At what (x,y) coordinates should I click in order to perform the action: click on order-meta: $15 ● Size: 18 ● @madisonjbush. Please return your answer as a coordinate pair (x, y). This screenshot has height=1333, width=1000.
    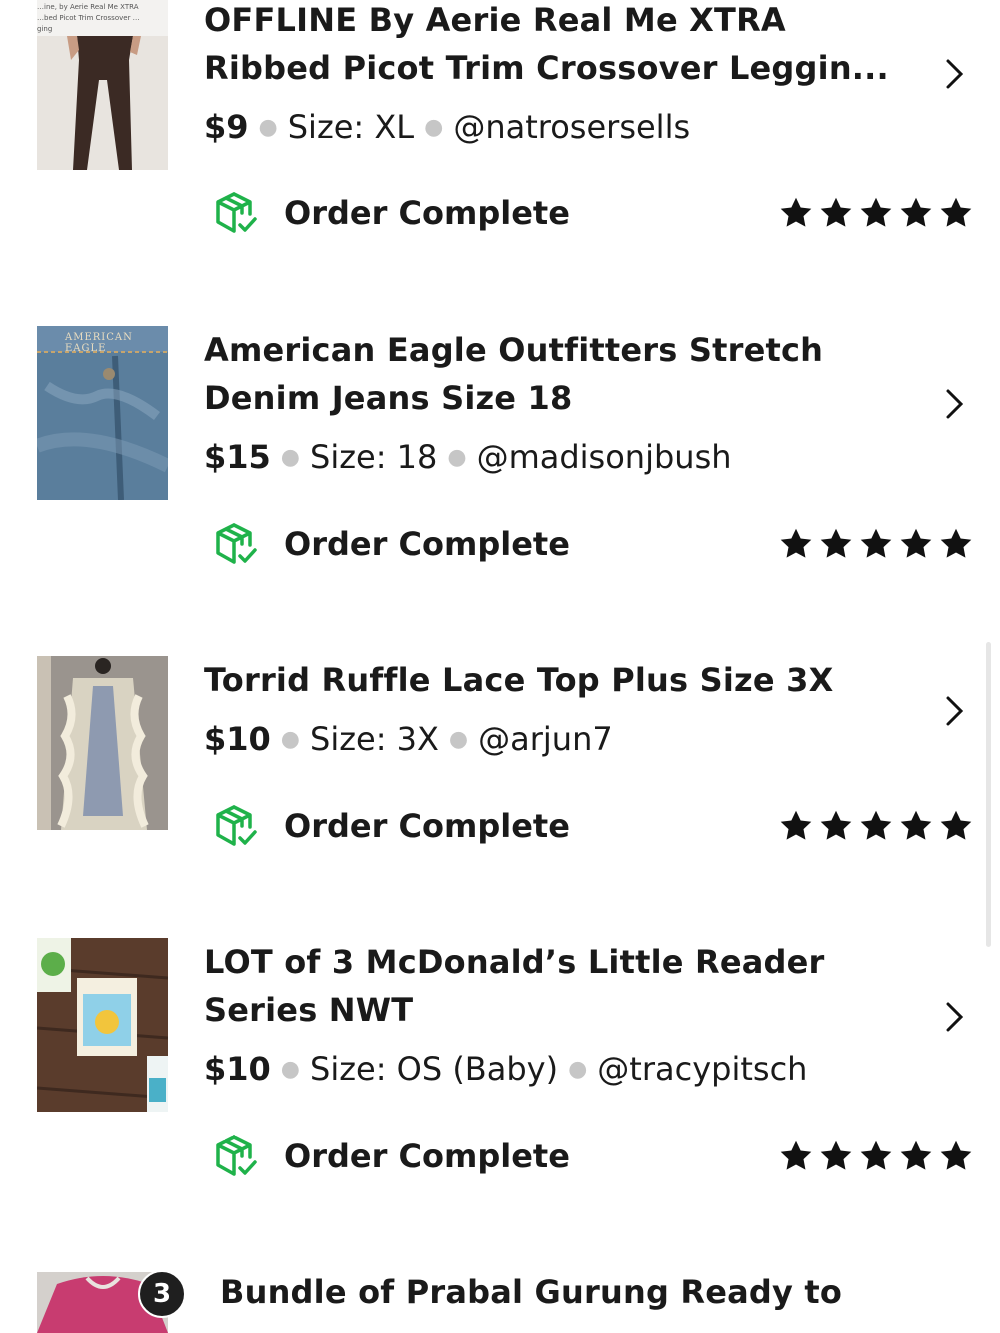
    Looking at the image, I should click on (468, 459).